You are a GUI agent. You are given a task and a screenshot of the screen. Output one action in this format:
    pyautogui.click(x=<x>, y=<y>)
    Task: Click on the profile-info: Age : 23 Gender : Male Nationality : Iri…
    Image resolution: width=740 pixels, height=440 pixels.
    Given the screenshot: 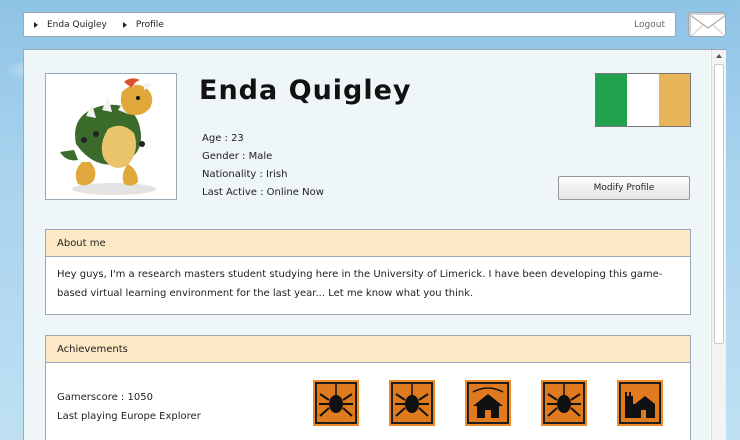 What is the action you would take?
    pyautogui.click(x=263, y=166)
    